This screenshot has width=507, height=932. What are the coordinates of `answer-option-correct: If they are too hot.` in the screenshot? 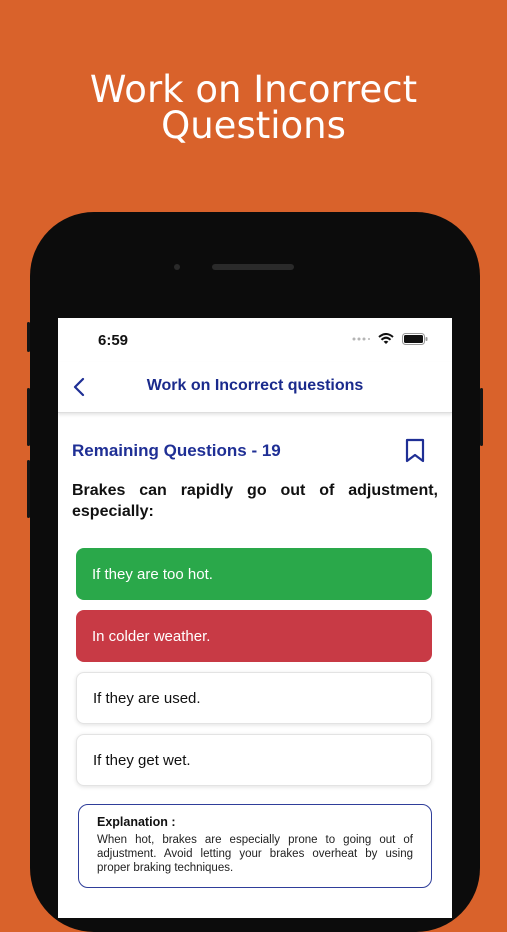 It's located at (254, 574).